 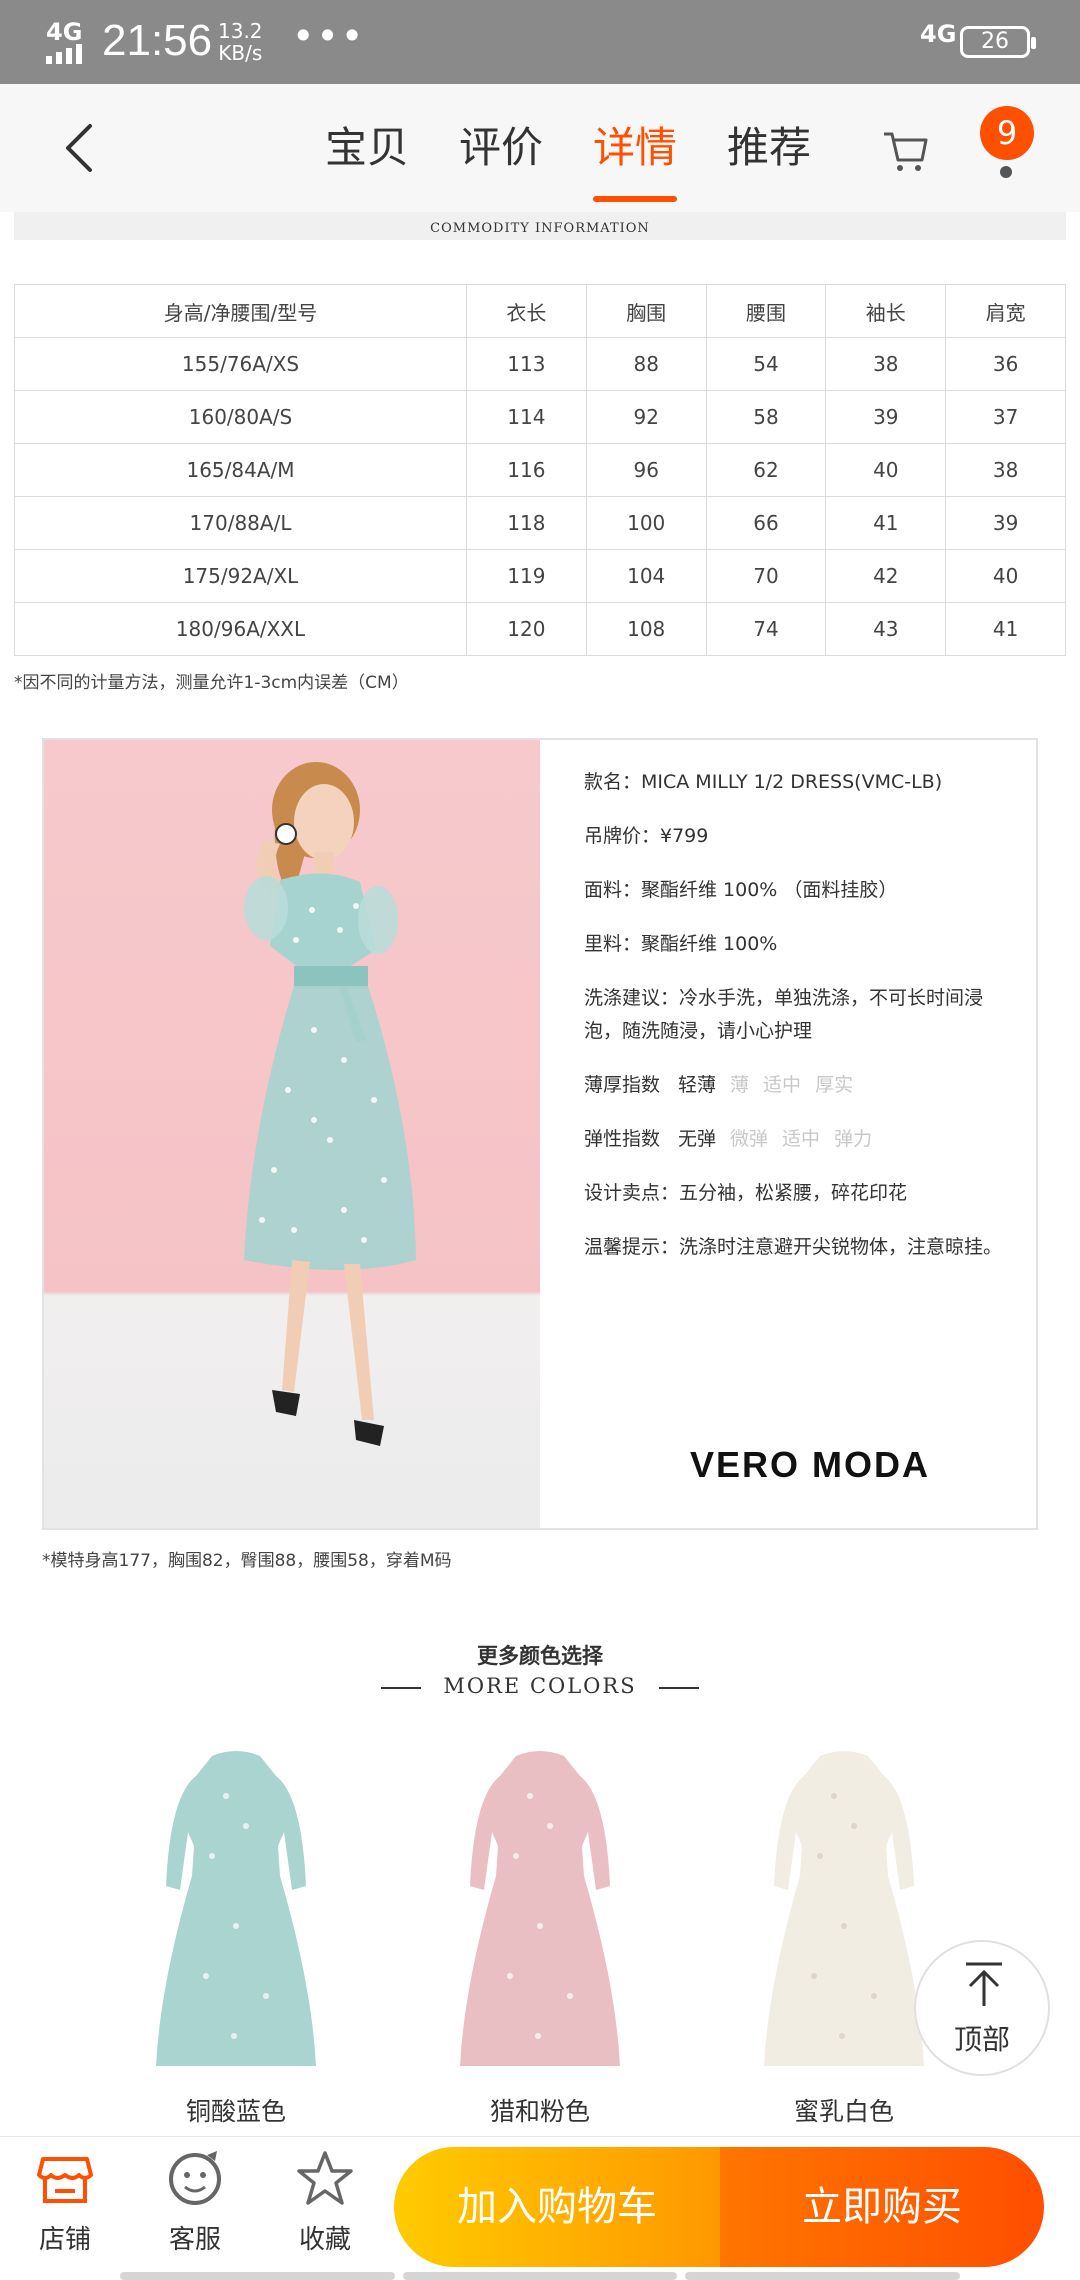 I want to click on clock: 21:56, so click(x=157, y=40).